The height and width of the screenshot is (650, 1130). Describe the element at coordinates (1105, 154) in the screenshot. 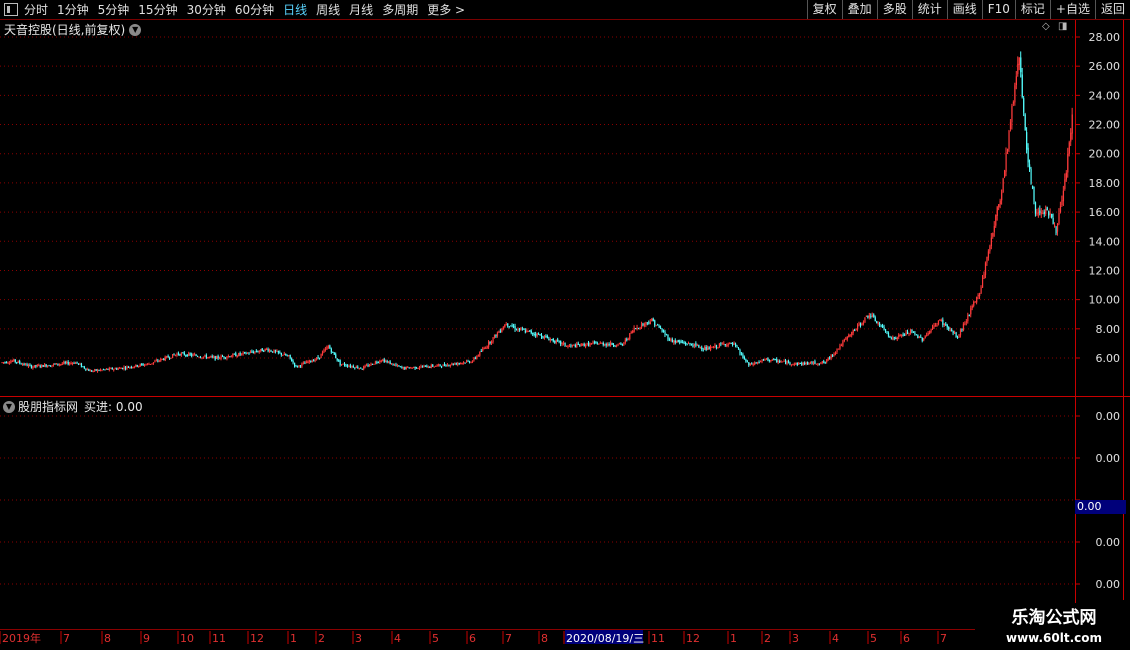

I see `main-y-tick-label: 20.00` at that location.